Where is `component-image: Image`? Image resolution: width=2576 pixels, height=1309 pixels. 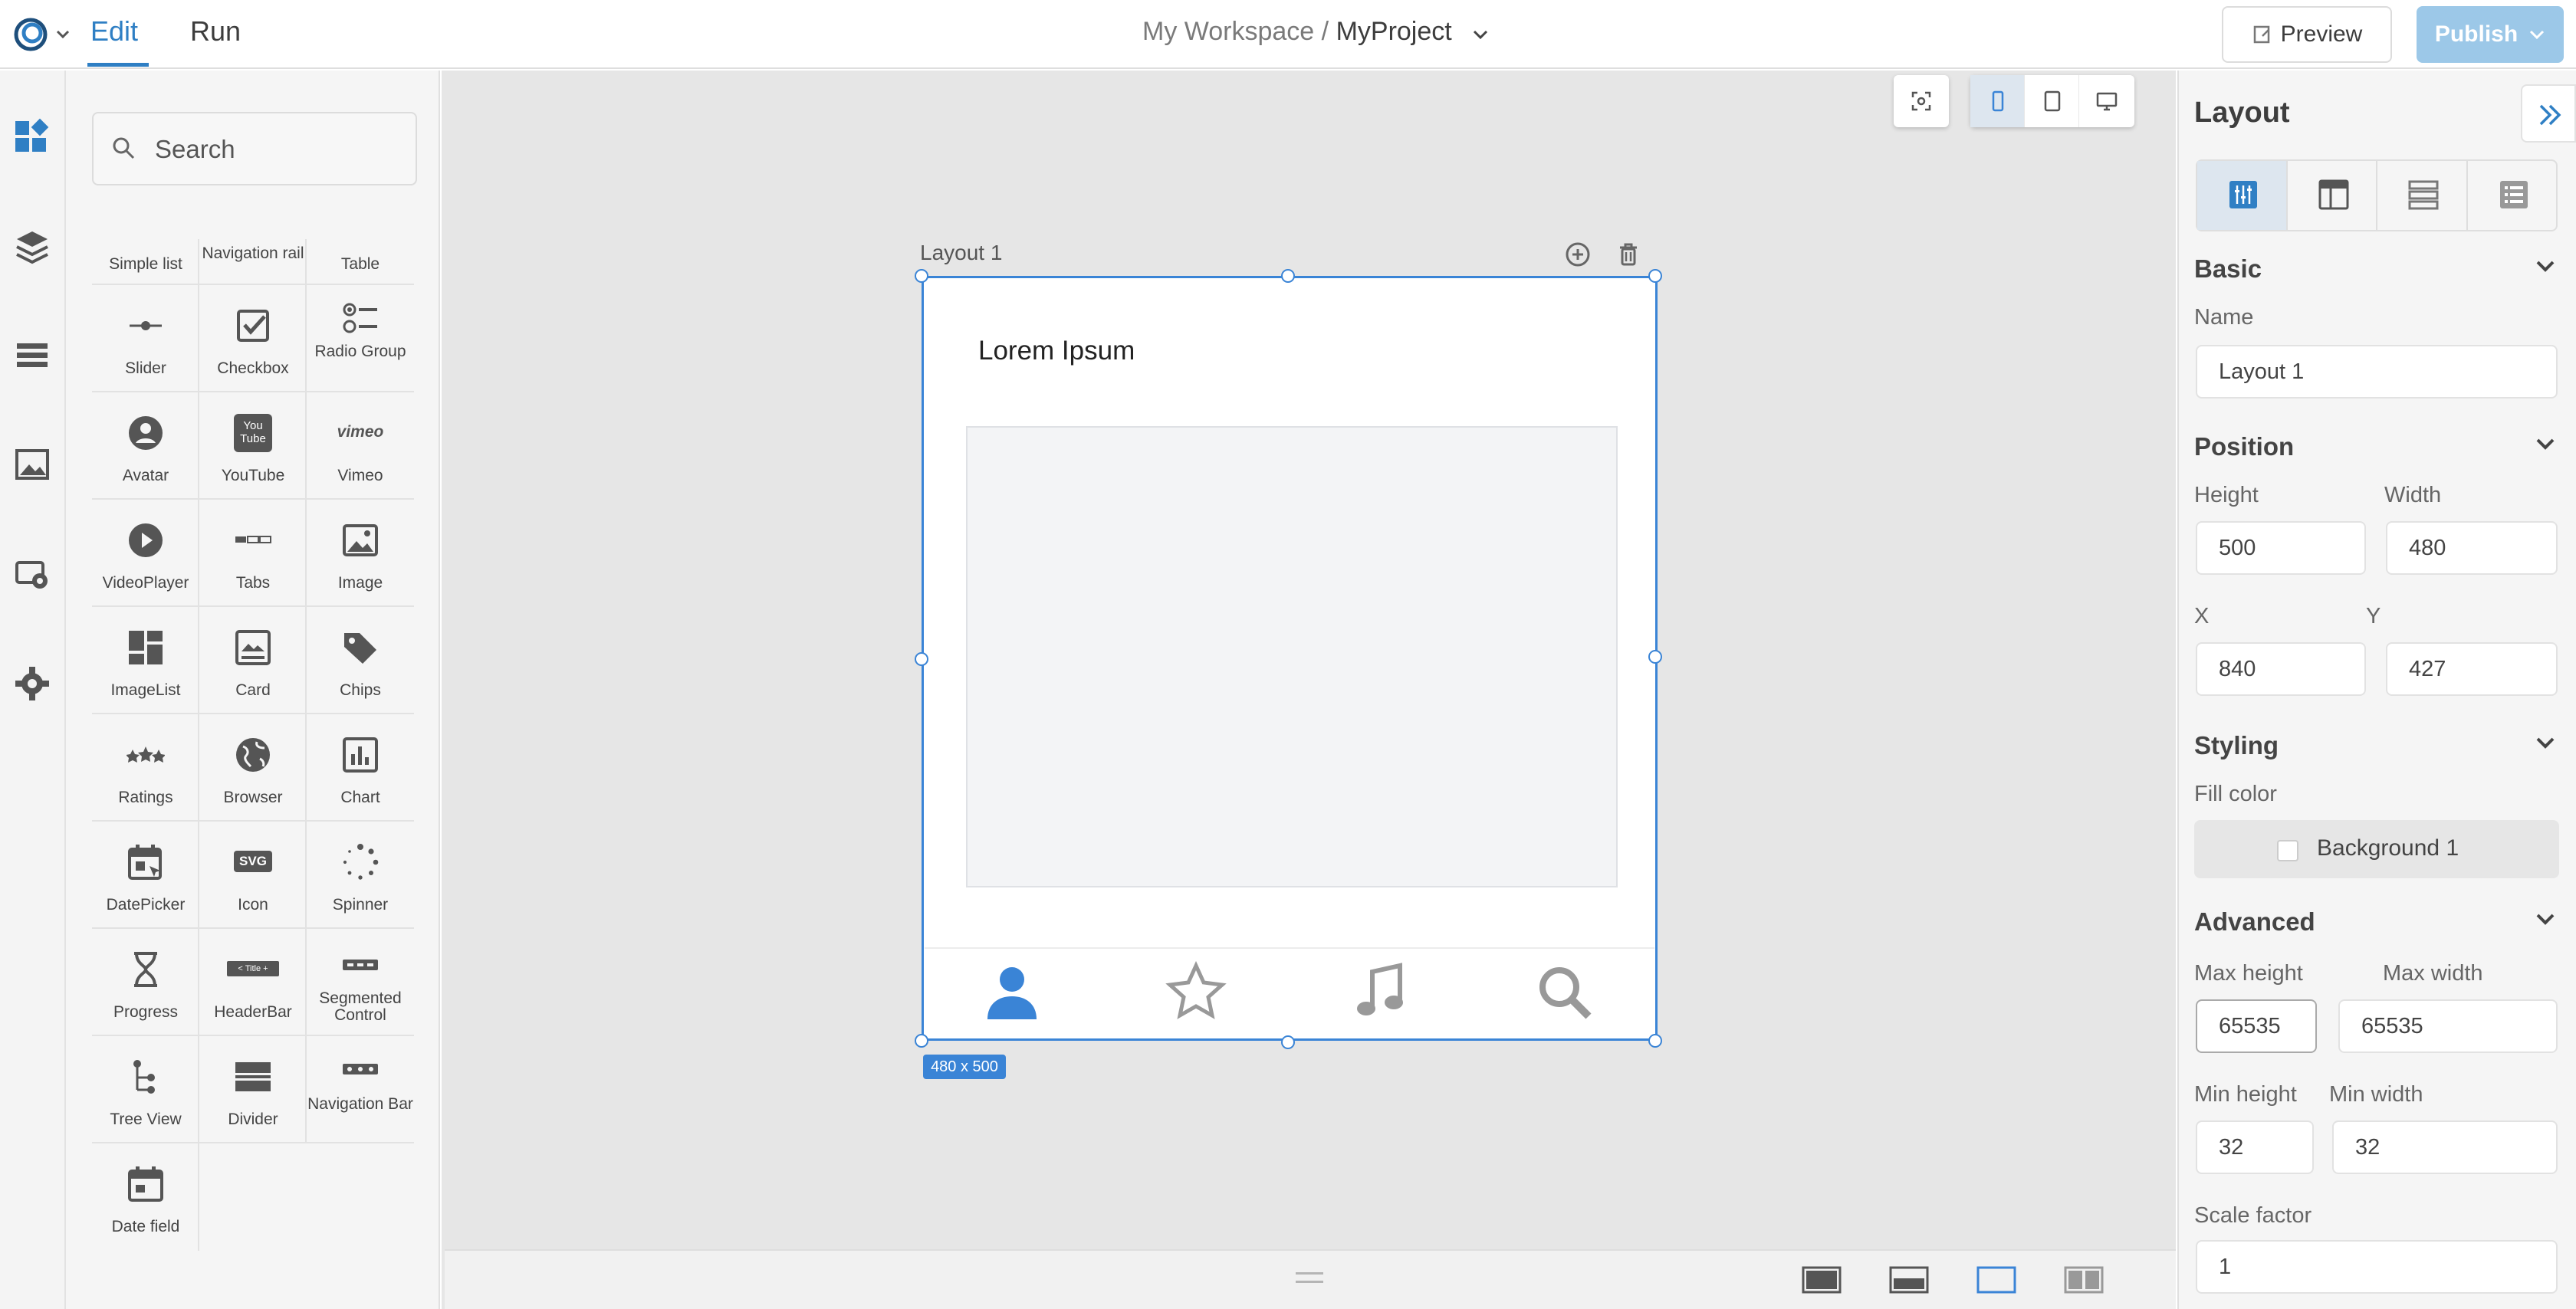
component-image: Image is located at coordinates (360, 553).